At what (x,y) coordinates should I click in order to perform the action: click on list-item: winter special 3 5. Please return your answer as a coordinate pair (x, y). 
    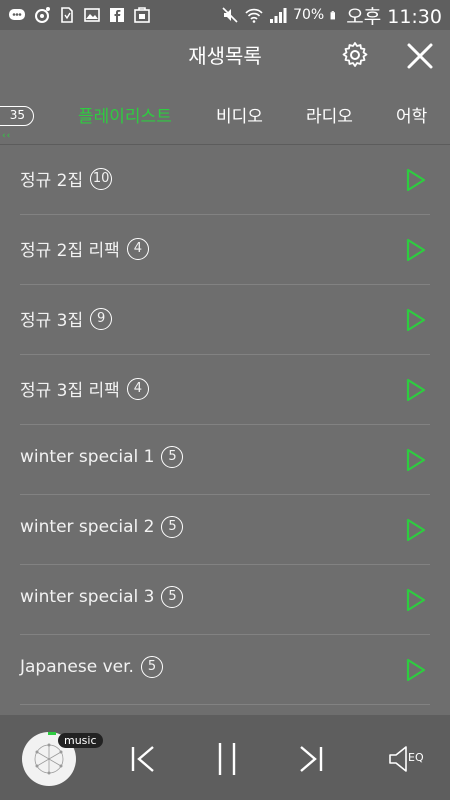
    Looking at the image, I should click on (225, 600).